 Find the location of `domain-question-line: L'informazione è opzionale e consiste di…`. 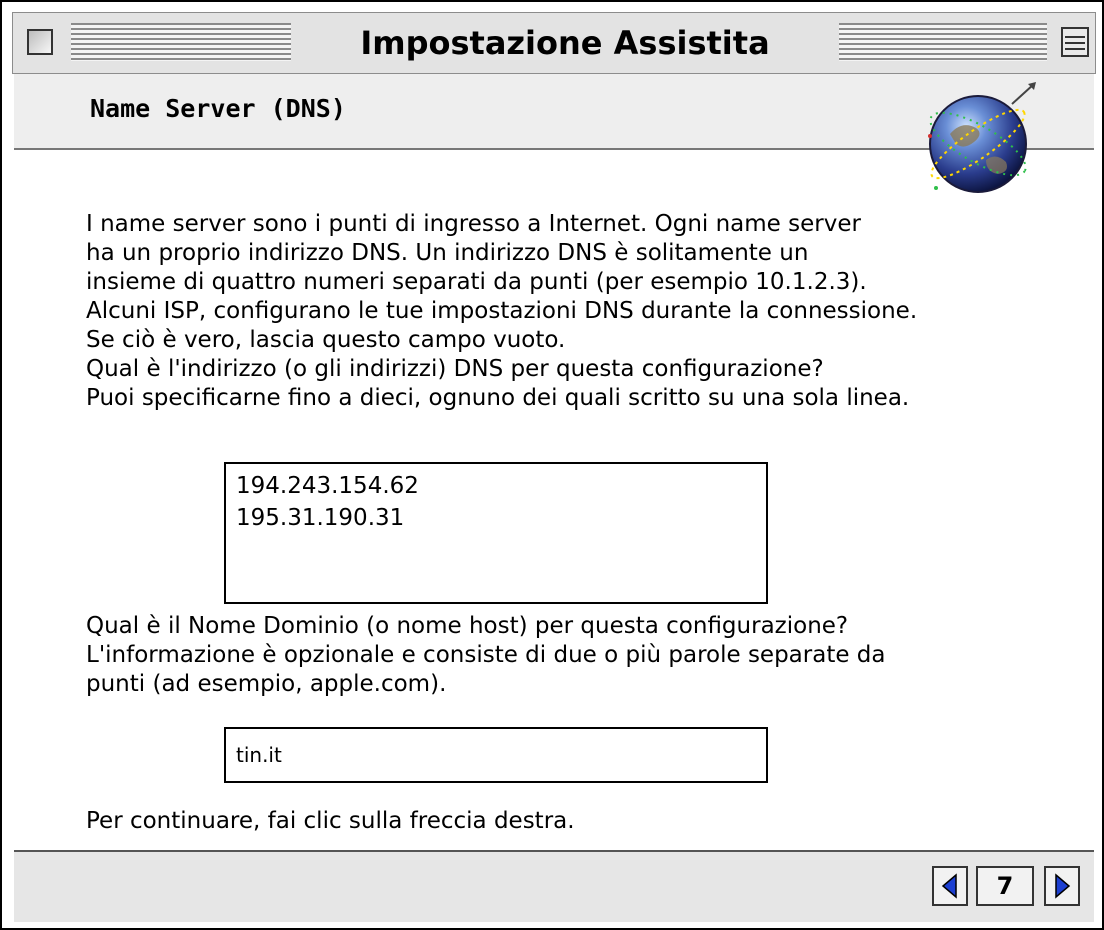

domain-question-line: L'informazione è opzionale e consiste di… is located at coordinates (486, 655).